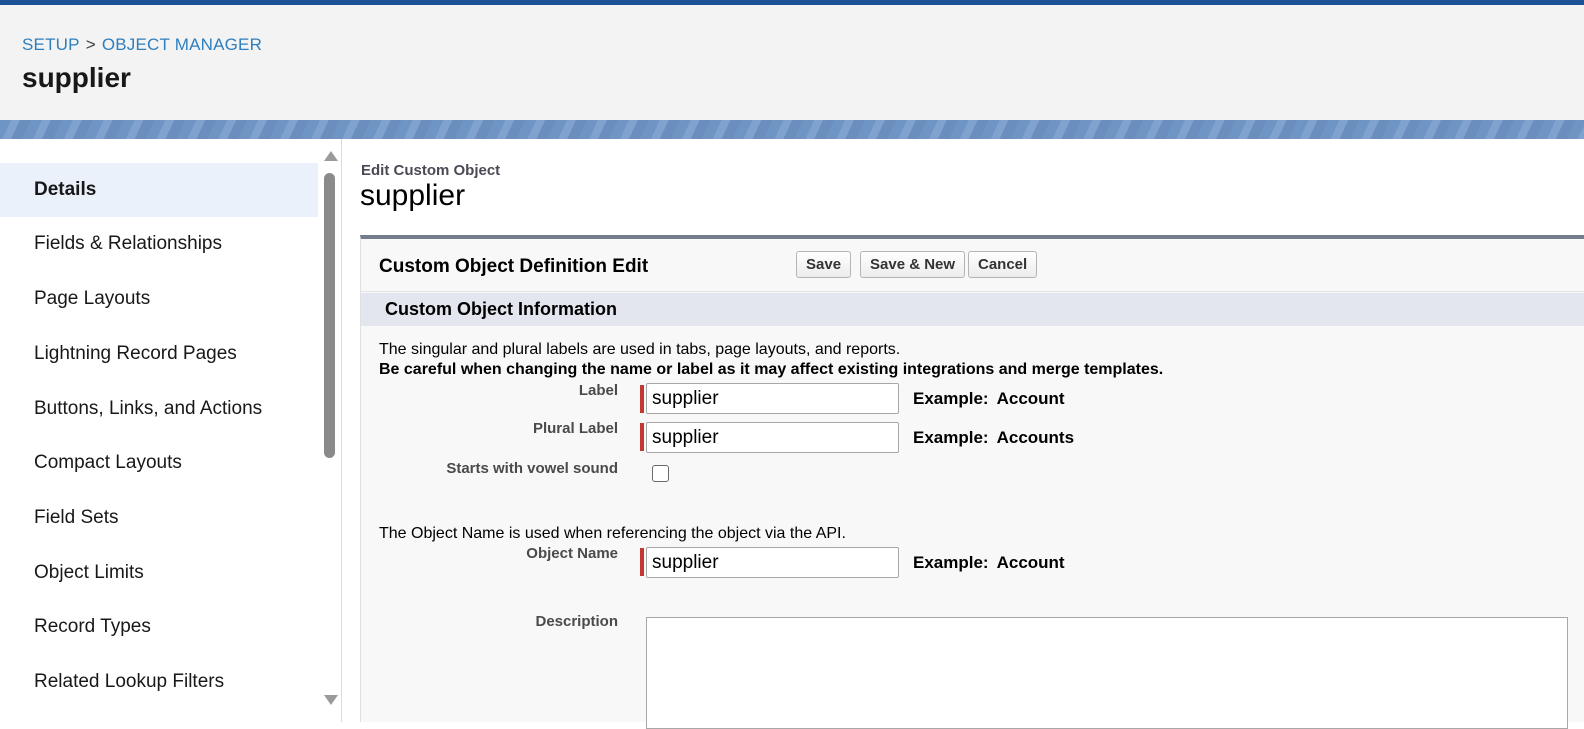 This screenshot has height=729, width=1584. Describe the element at coordinates (660, 473) in the screenshot. I see `vowel-sound-checkbox` at that location.